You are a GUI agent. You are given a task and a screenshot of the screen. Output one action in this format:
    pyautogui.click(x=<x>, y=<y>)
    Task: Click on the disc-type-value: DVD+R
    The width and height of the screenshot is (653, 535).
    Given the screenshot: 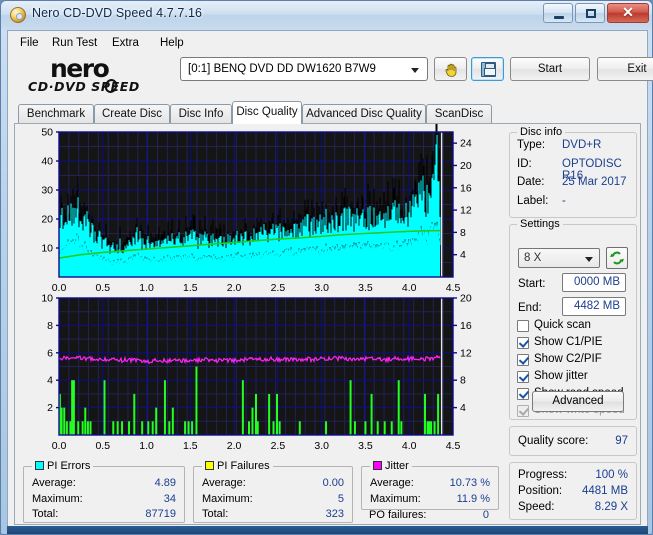 What is the action you would take?
    pyautogui.click(x=582, y=145)
    